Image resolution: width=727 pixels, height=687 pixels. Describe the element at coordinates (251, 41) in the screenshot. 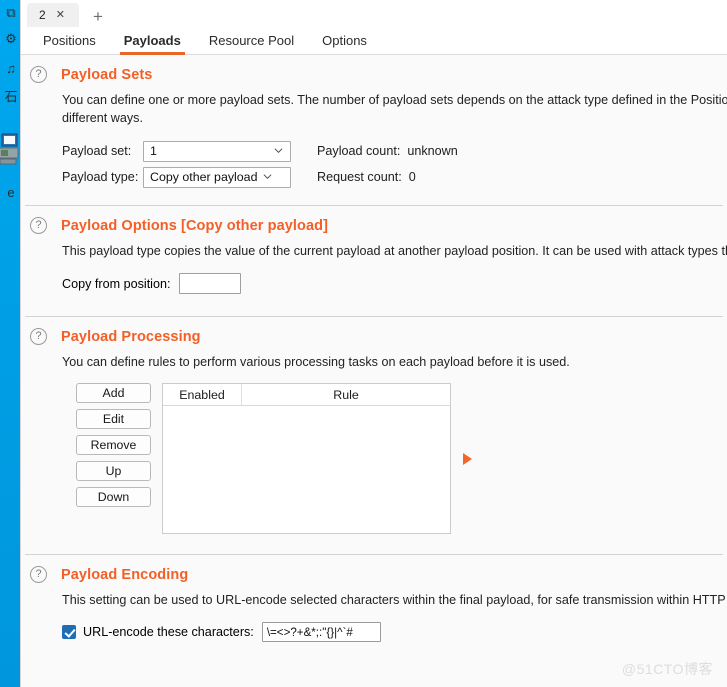

I see `tab-resource-pool: Resource Pool` at that location.